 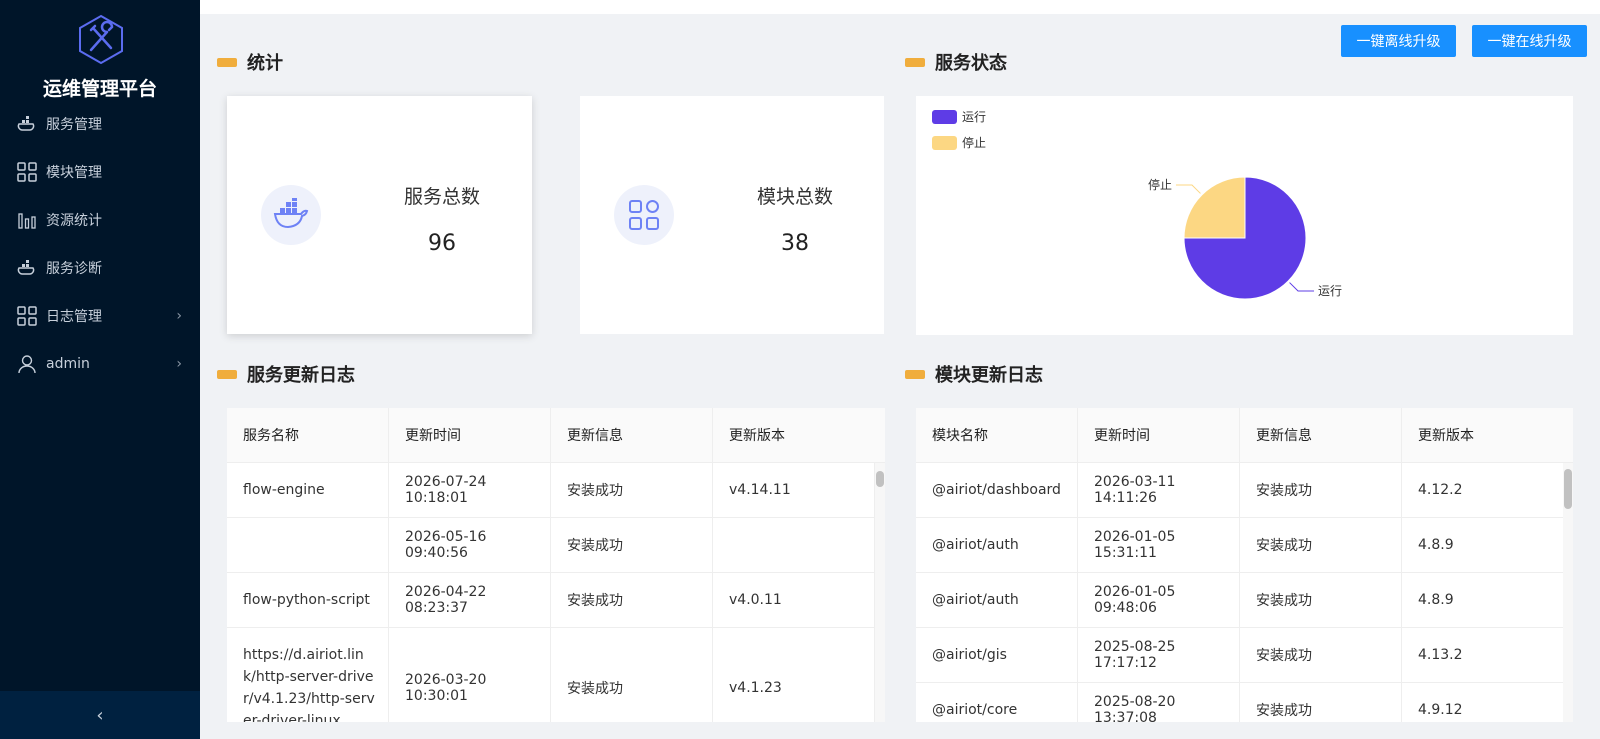 What do you see at coordinates (997, 490) in the screenshot?
I see `cell-module-name: @airiot/dashboard` at bounding box center [997, 490].